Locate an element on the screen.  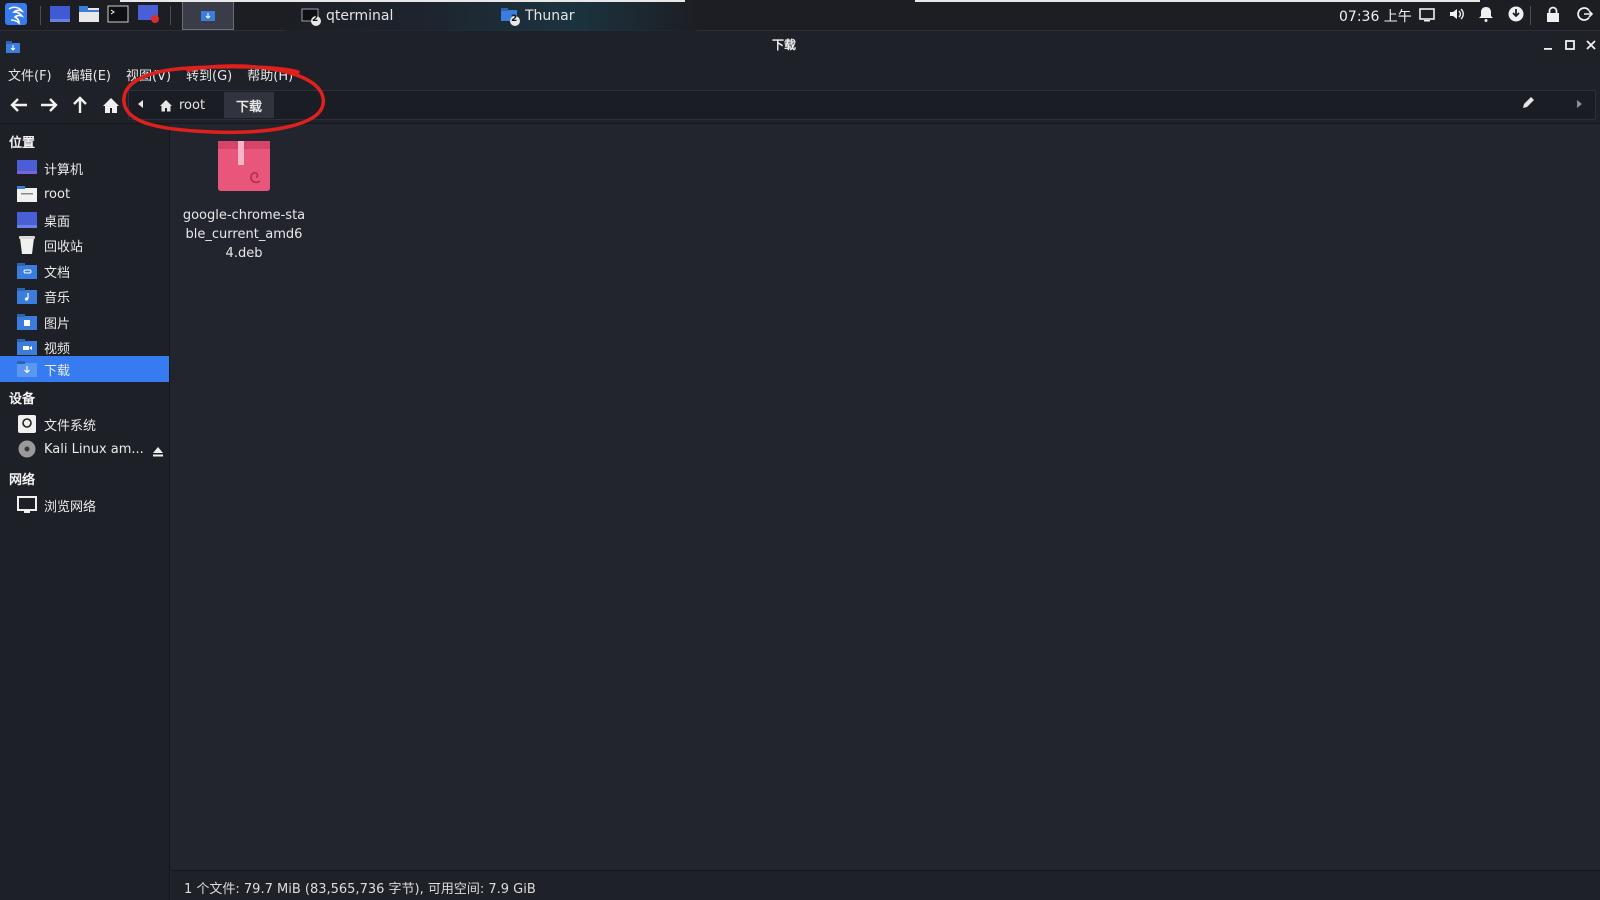
file-manager-launcher is located at coordinates (89, 15).